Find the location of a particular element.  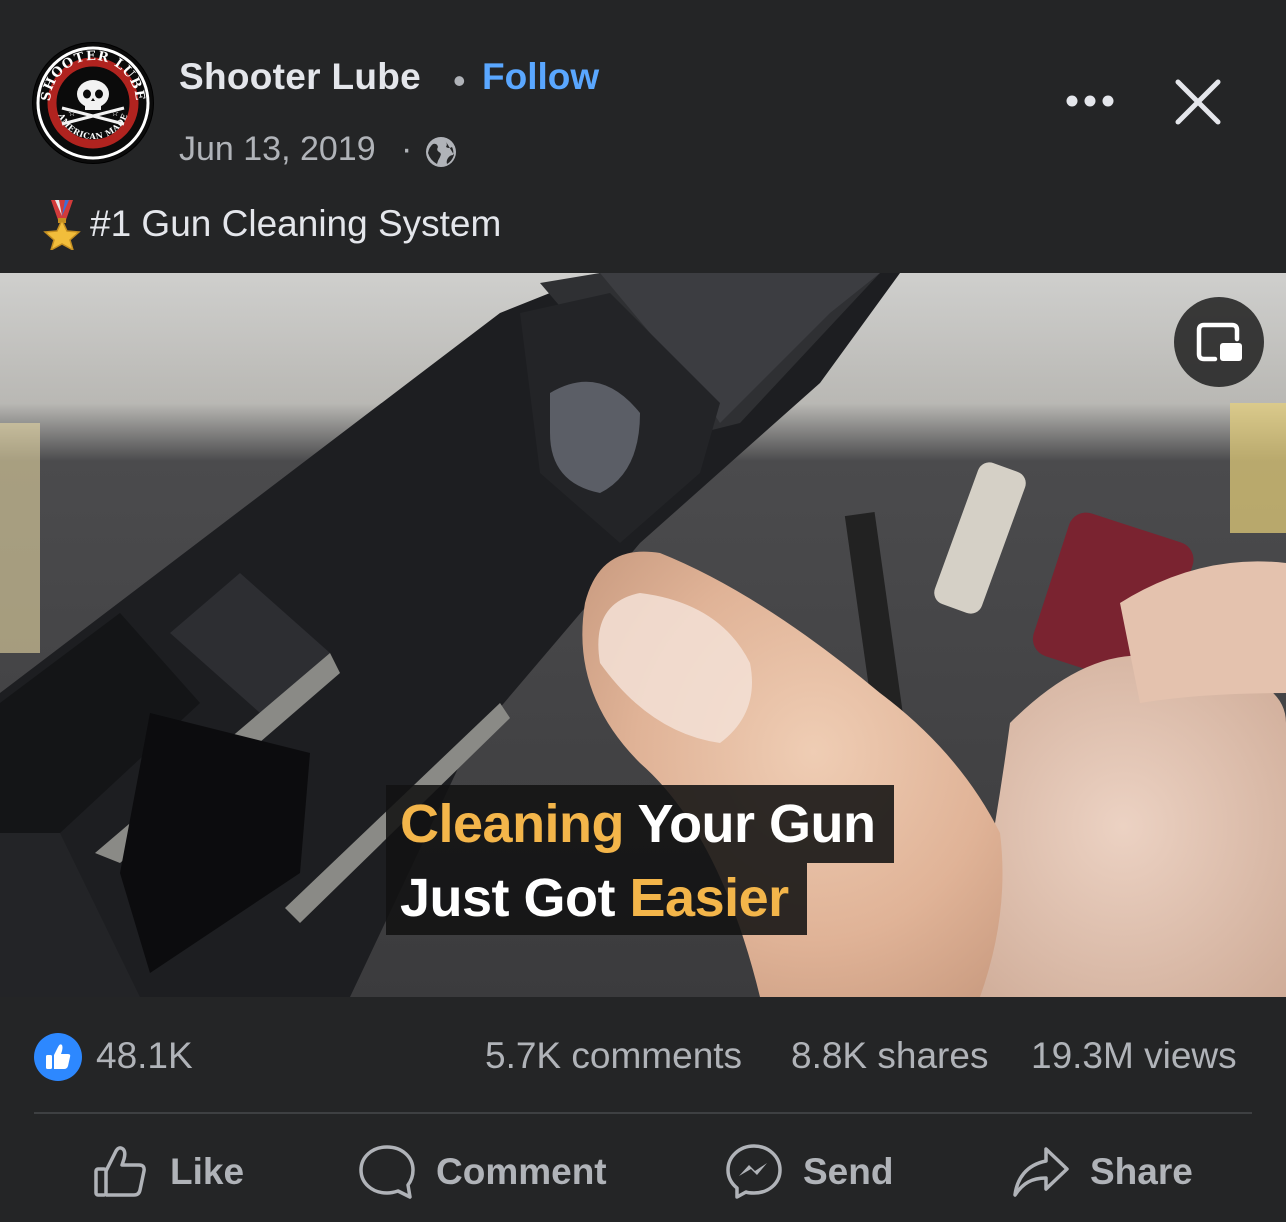

like-count: 48.1K is located at coordinates (144, 1056).